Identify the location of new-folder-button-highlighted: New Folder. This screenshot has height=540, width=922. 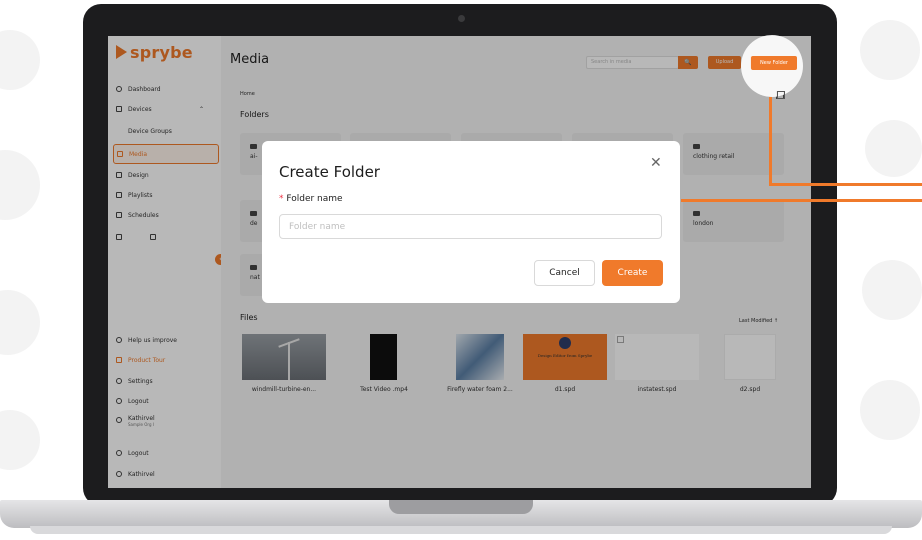
(774, 63).